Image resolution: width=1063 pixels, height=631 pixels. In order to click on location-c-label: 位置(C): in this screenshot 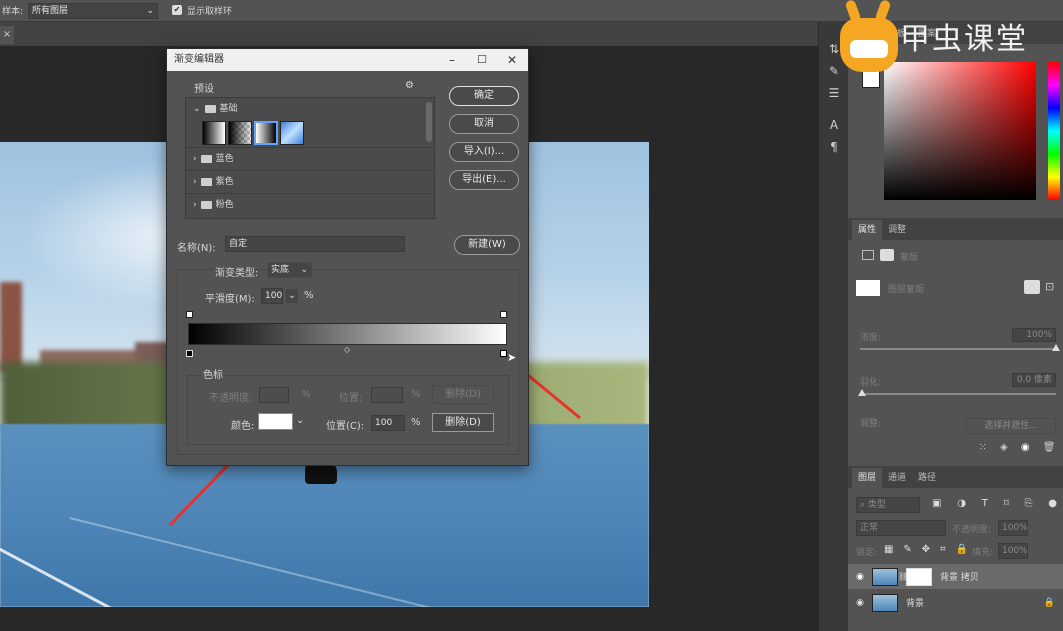, I will do `click(345, 426)`.